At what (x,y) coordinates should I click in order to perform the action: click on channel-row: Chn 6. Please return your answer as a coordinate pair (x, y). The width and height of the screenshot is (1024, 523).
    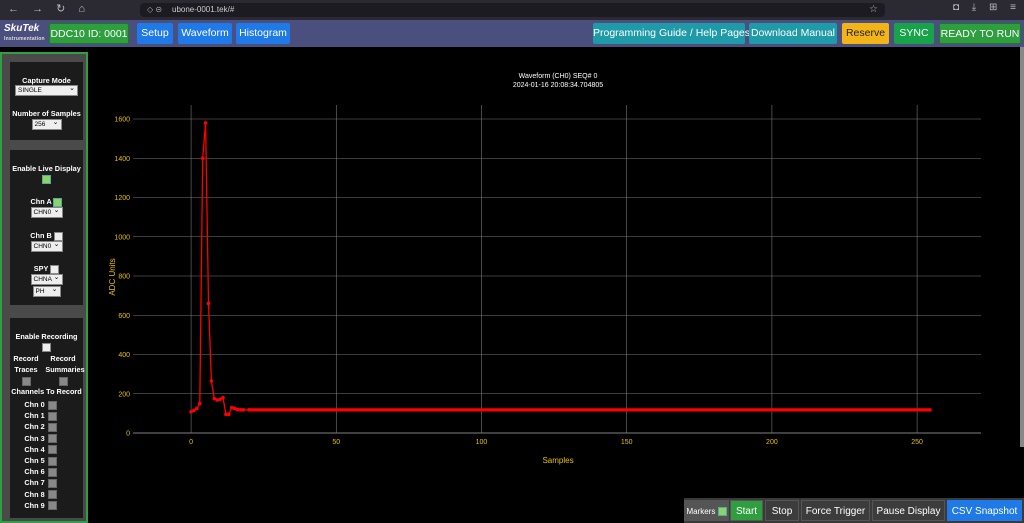
    Looking at the image, I should click on (40, 472).